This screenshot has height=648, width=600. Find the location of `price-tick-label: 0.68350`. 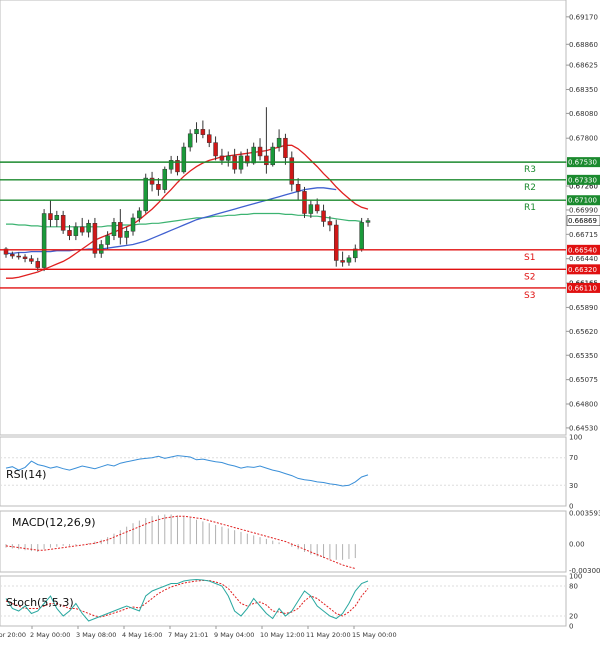

price-tick-label: 0.68350 is located at coordinates (583, 90).